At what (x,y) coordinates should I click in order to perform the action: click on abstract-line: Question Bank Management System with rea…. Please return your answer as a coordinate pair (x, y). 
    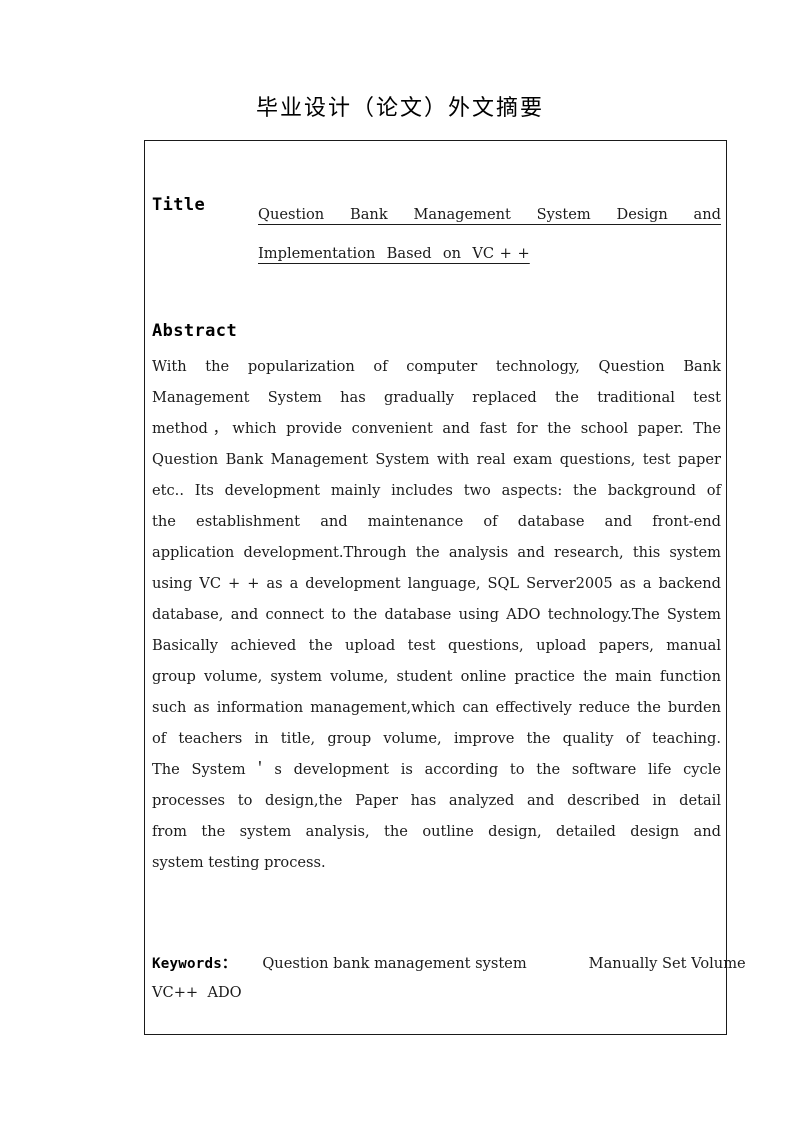
    Looking at the image, I should click on (436, 459).